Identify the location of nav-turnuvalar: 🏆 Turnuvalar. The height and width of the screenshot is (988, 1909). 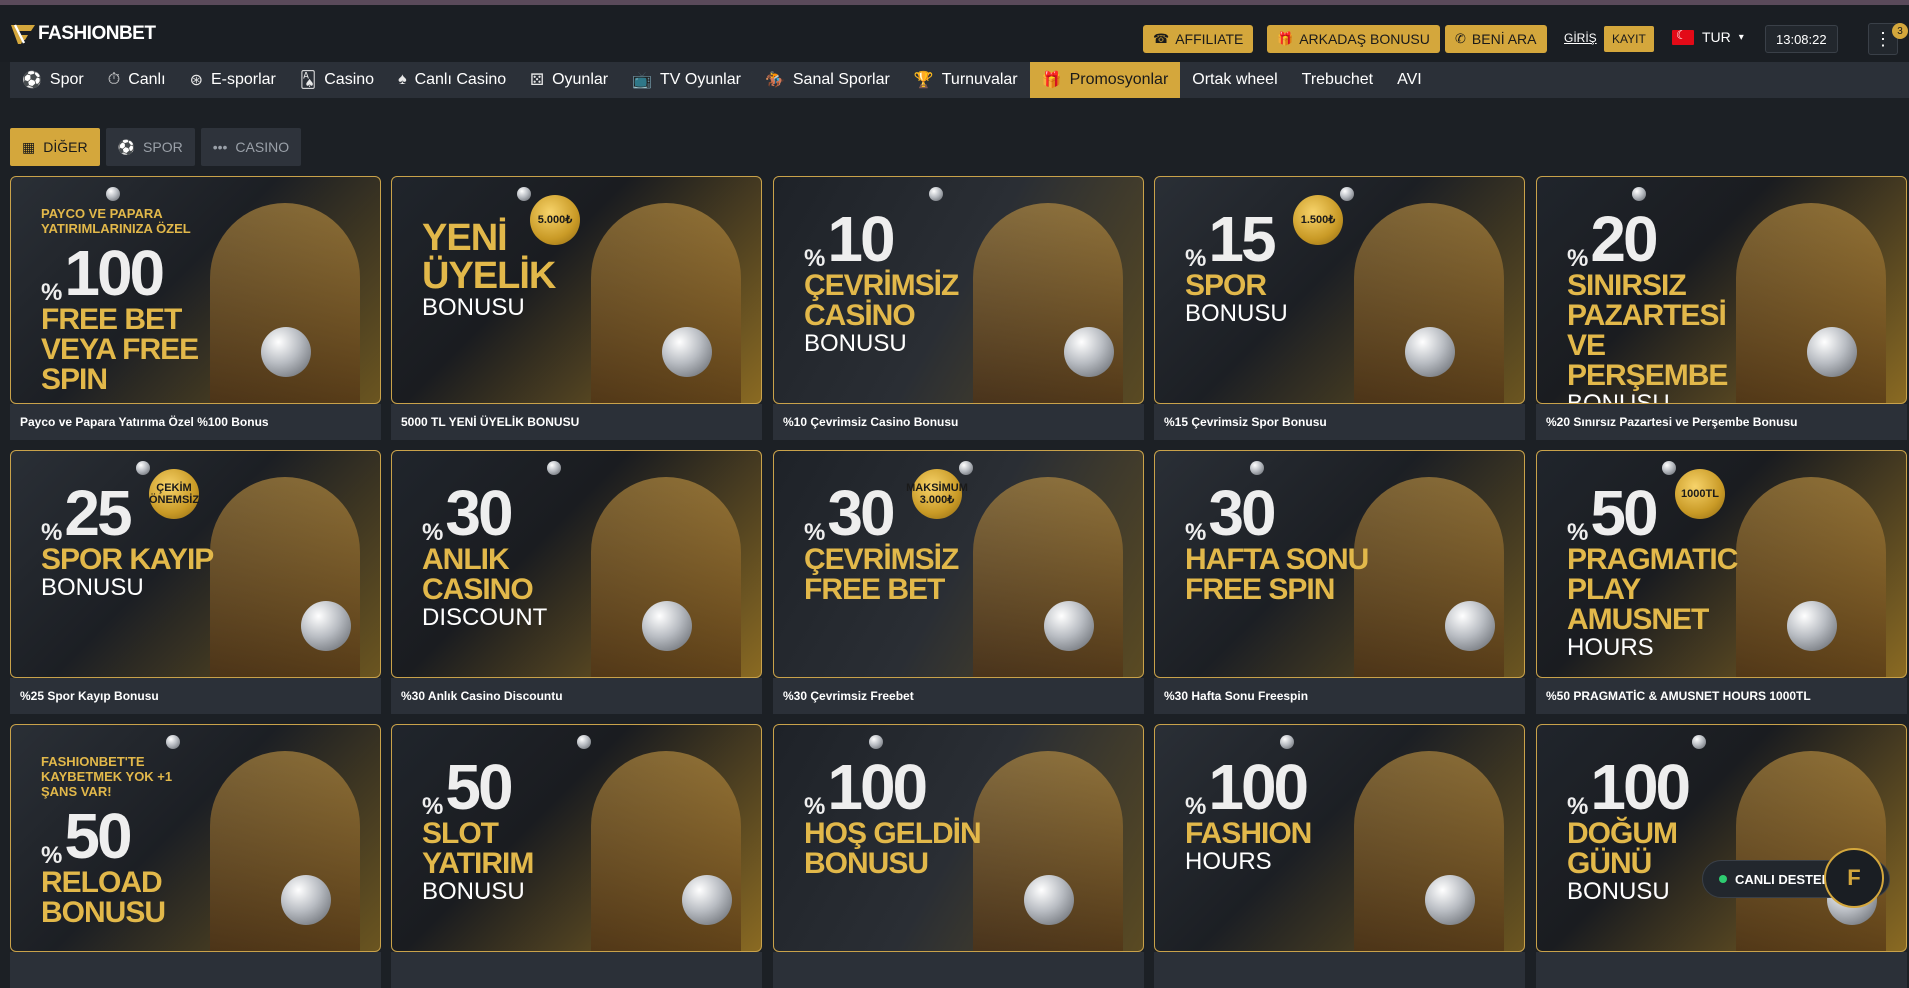
(966, 80).